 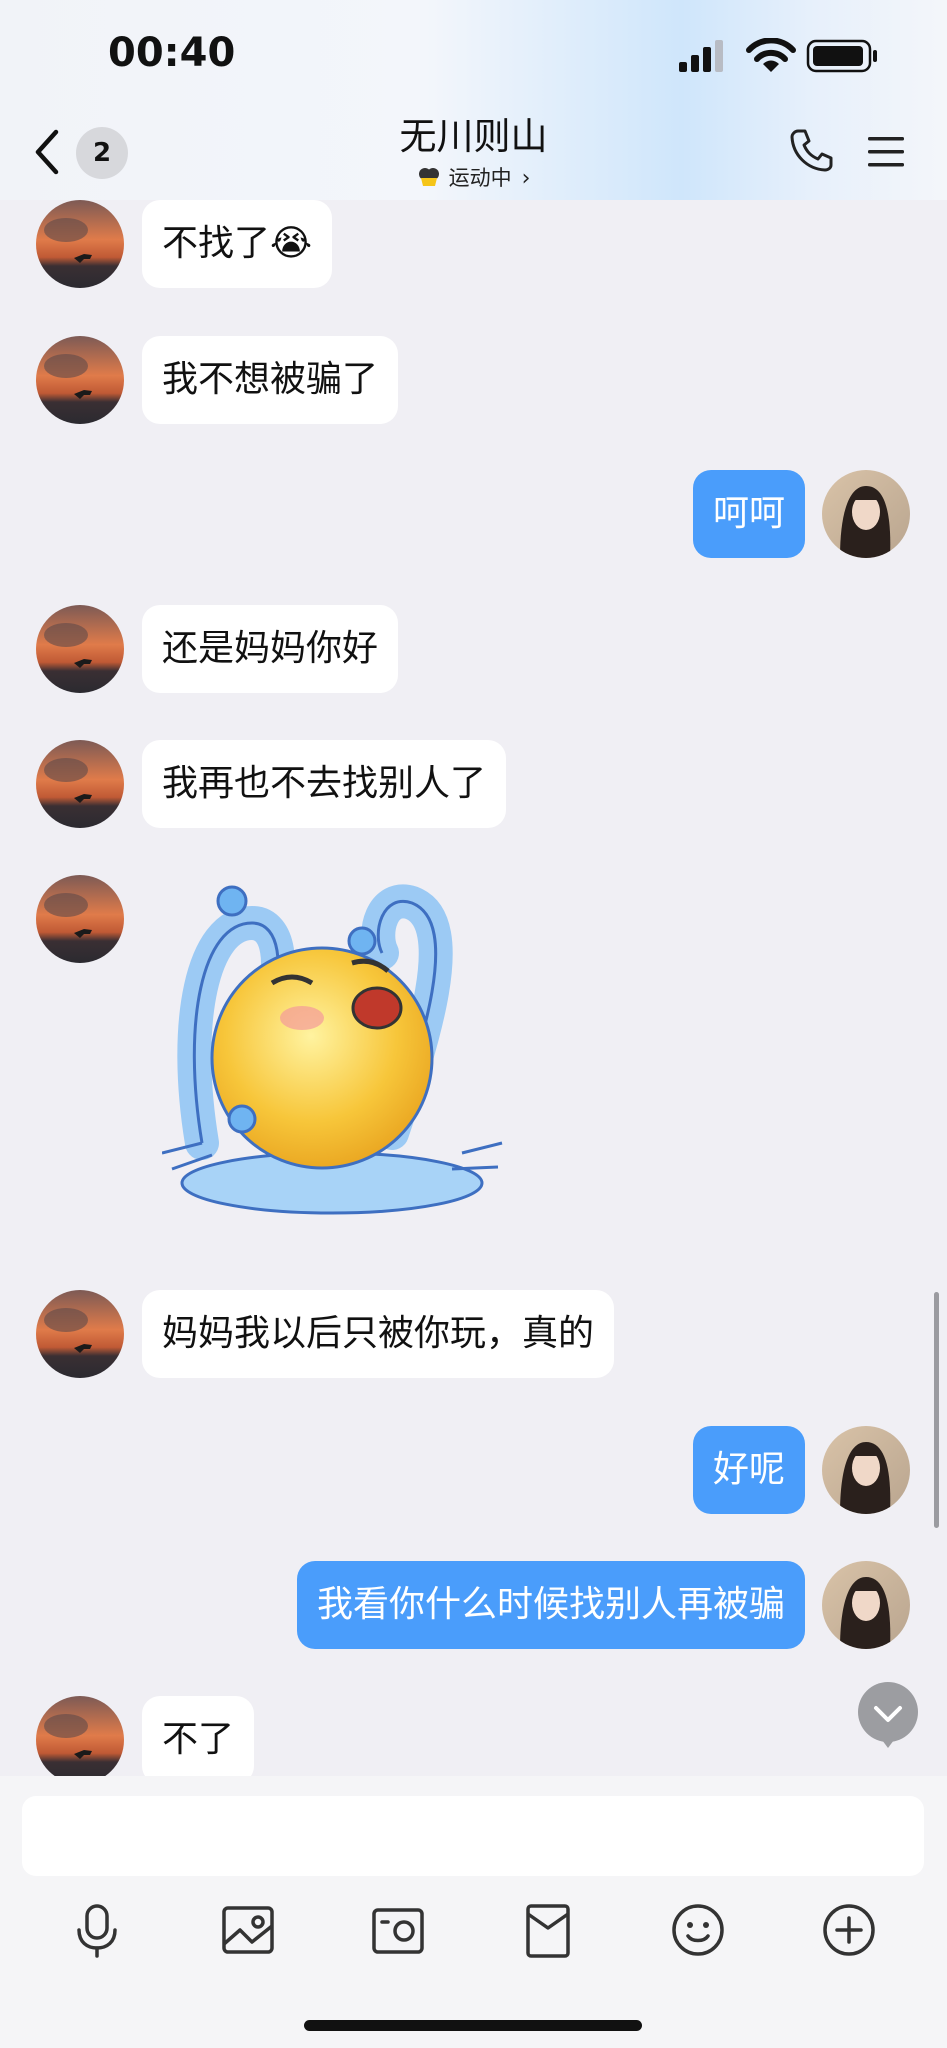 I want to click on more-button, so click(x=849, y=1930).